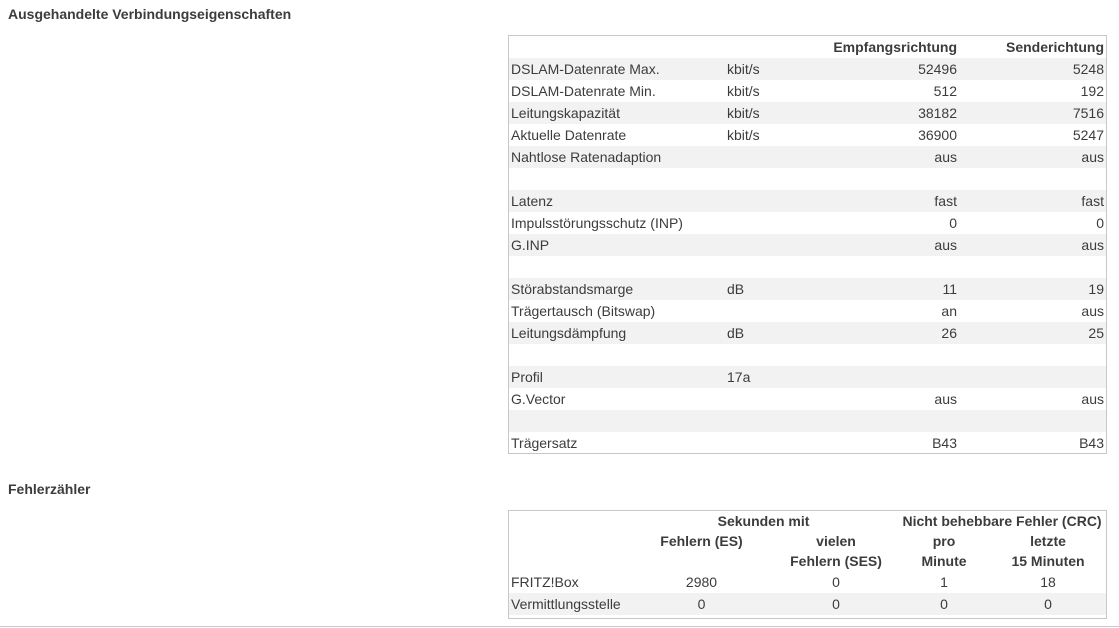  What do you see at coordinates (937, 135) in the screenshot?
I see `row-downstream: 36900` at bounding box center [937, 135].